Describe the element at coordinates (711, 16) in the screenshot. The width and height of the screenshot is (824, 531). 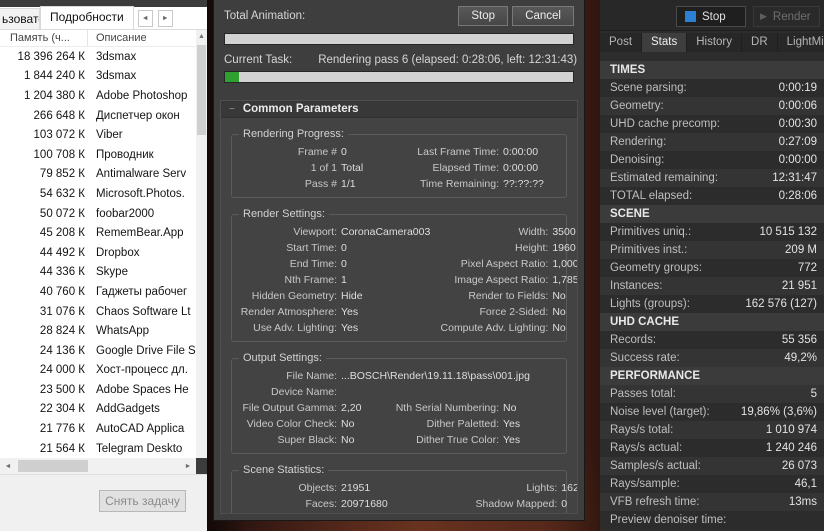
I see `vfb-stop-button: Stop` at that location.